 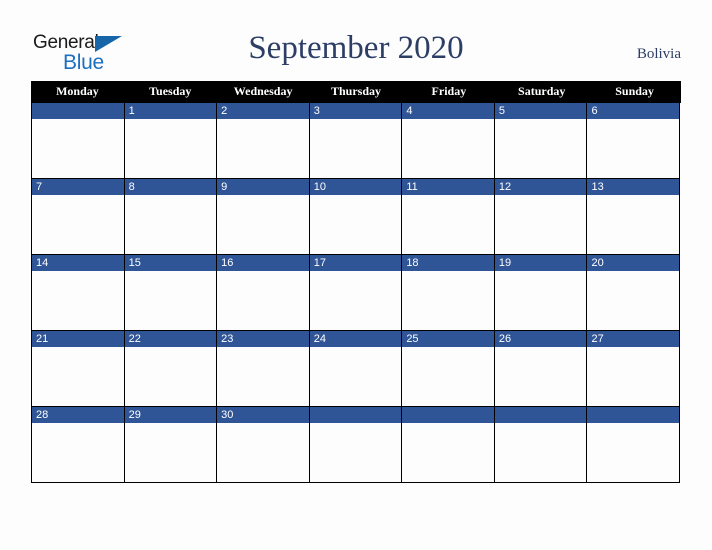 I want to click on day-cell: 27, so click(x=634, y=369).